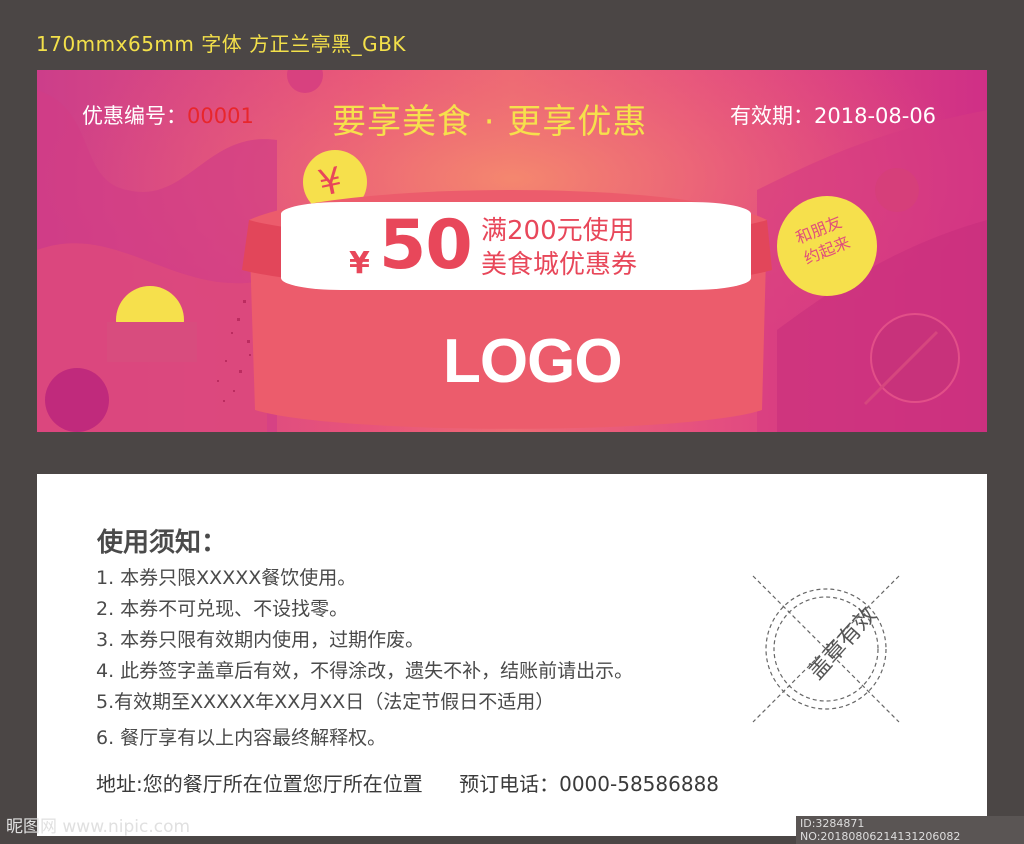  I want to click on discount-ticket: ¥ 50 满200元使用 美食城优惠券, so click(516, 246).